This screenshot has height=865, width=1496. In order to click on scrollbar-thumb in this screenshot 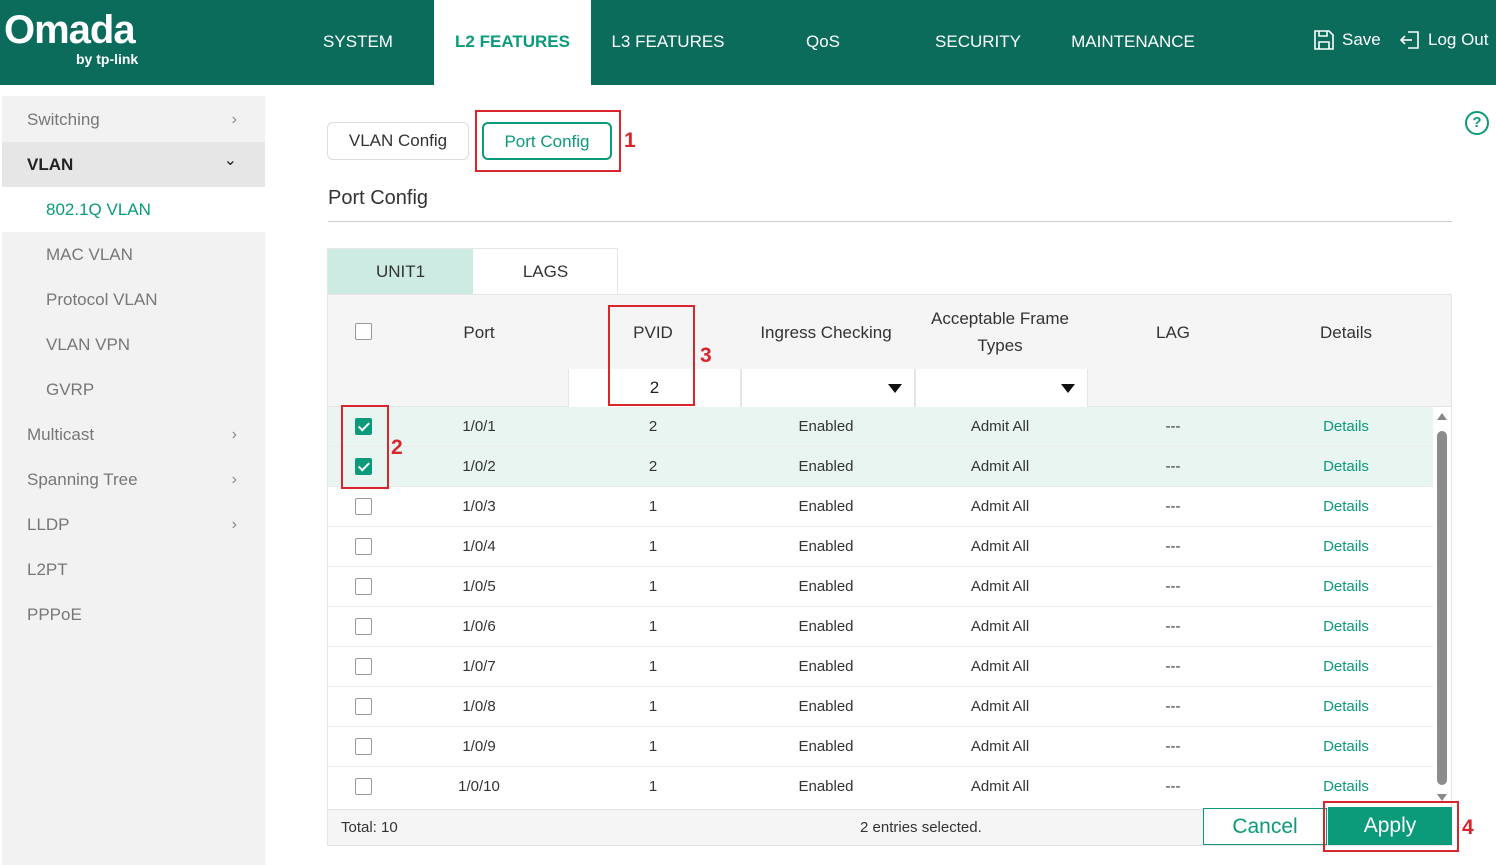, I will do `click(1442, 608)`.